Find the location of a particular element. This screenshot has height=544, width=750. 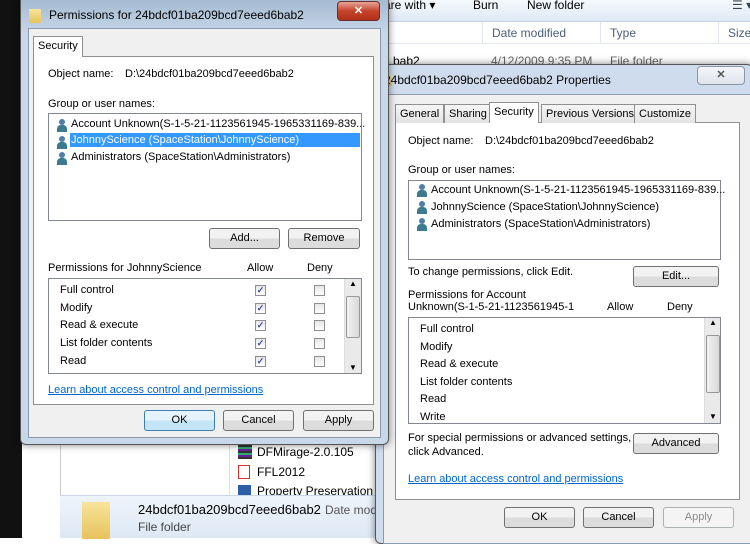

view-options-icon: ☰ ▾ is located at coordinates (741, 6).